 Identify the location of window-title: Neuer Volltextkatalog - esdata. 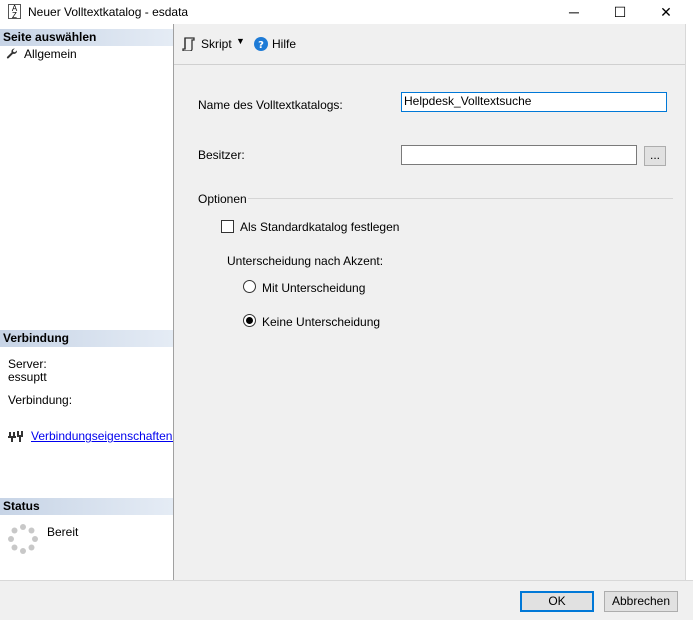
(108, 12).